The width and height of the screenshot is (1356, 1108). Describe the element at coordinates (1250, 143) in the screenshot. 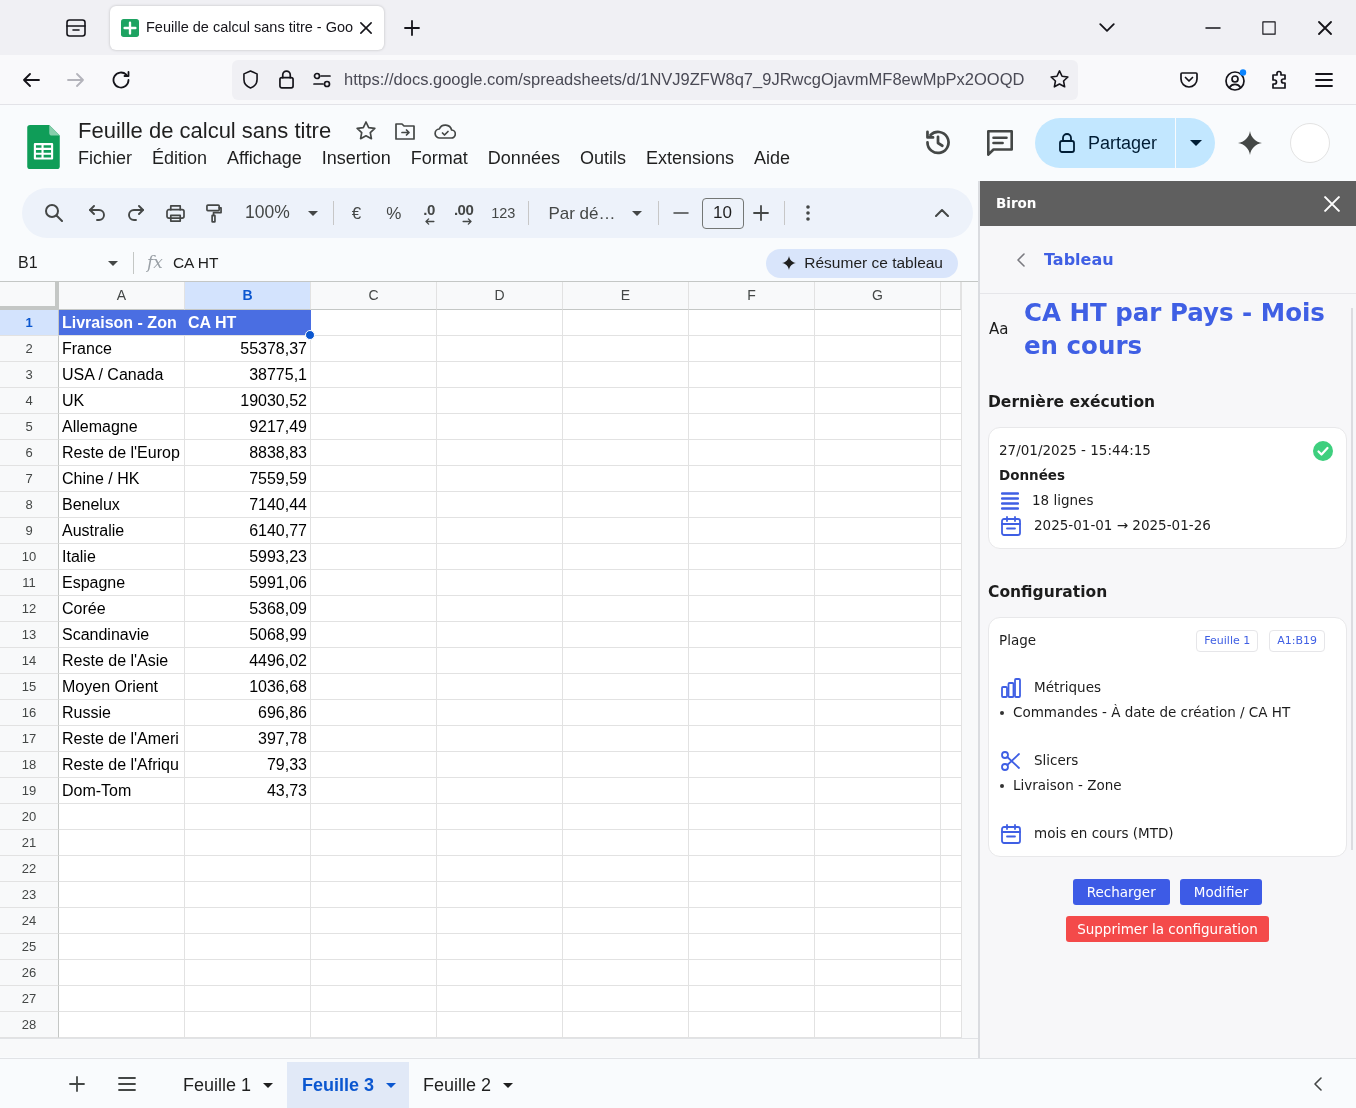

I see `sparkle-icon` at that location.